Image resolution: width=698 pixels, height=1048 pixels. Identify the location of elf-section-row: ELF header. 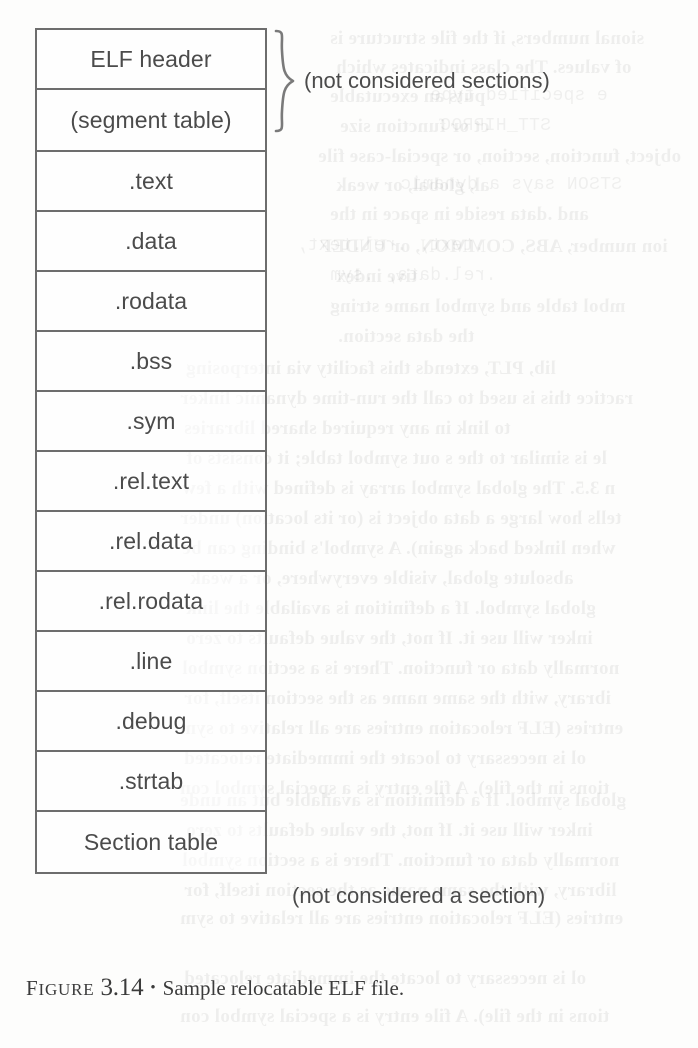
(151, 60).